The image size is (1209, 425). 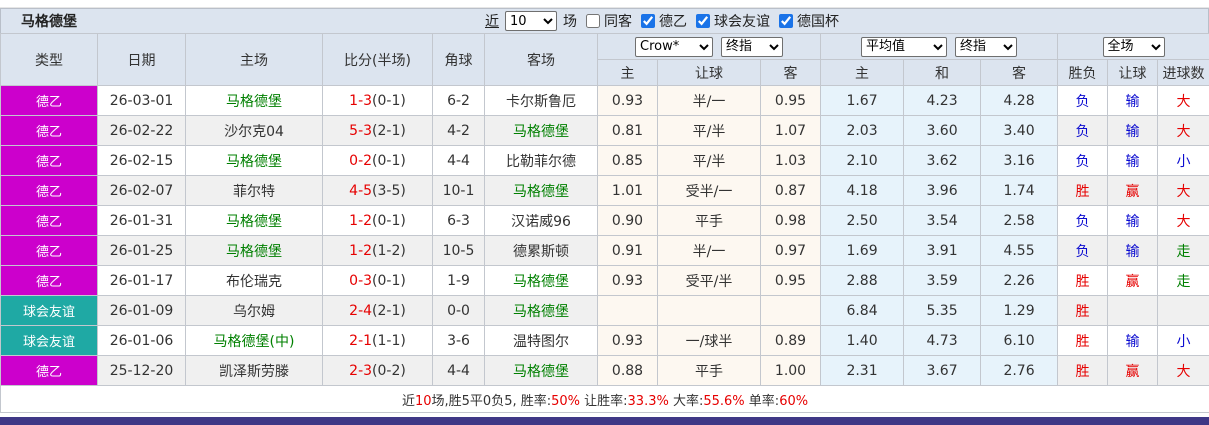 I want to click on home-team: 马格德堡, so click(x=254, y=160).